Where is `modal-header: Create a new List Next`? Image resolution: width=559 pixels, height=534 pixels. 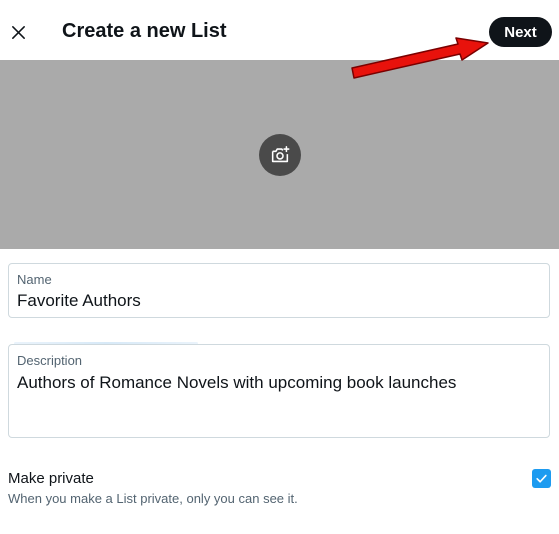
modal-header: Create a new List Next is located at coordinates (279, 30).